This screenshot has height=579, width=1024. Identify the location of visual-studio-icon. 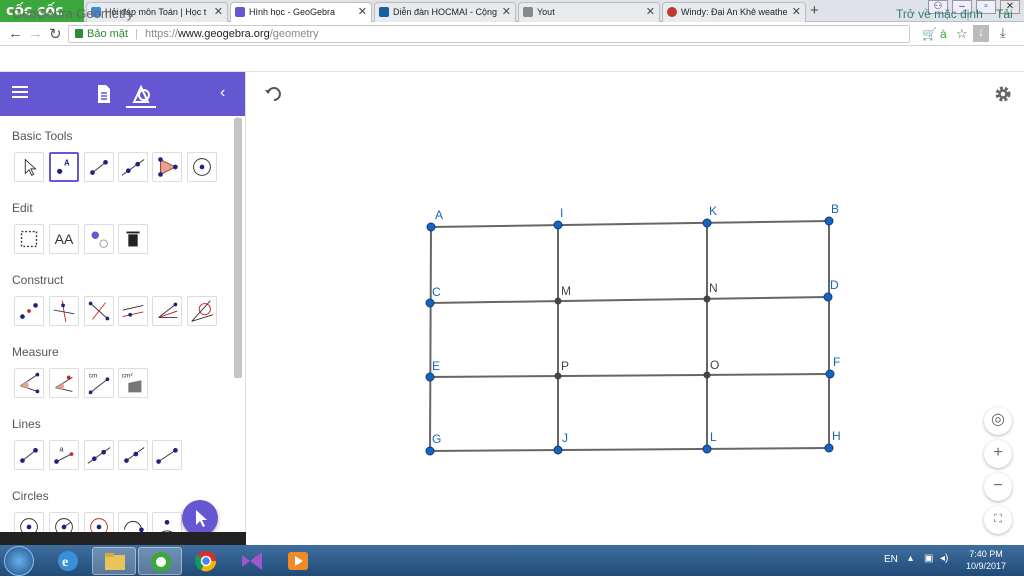
(252, 561).